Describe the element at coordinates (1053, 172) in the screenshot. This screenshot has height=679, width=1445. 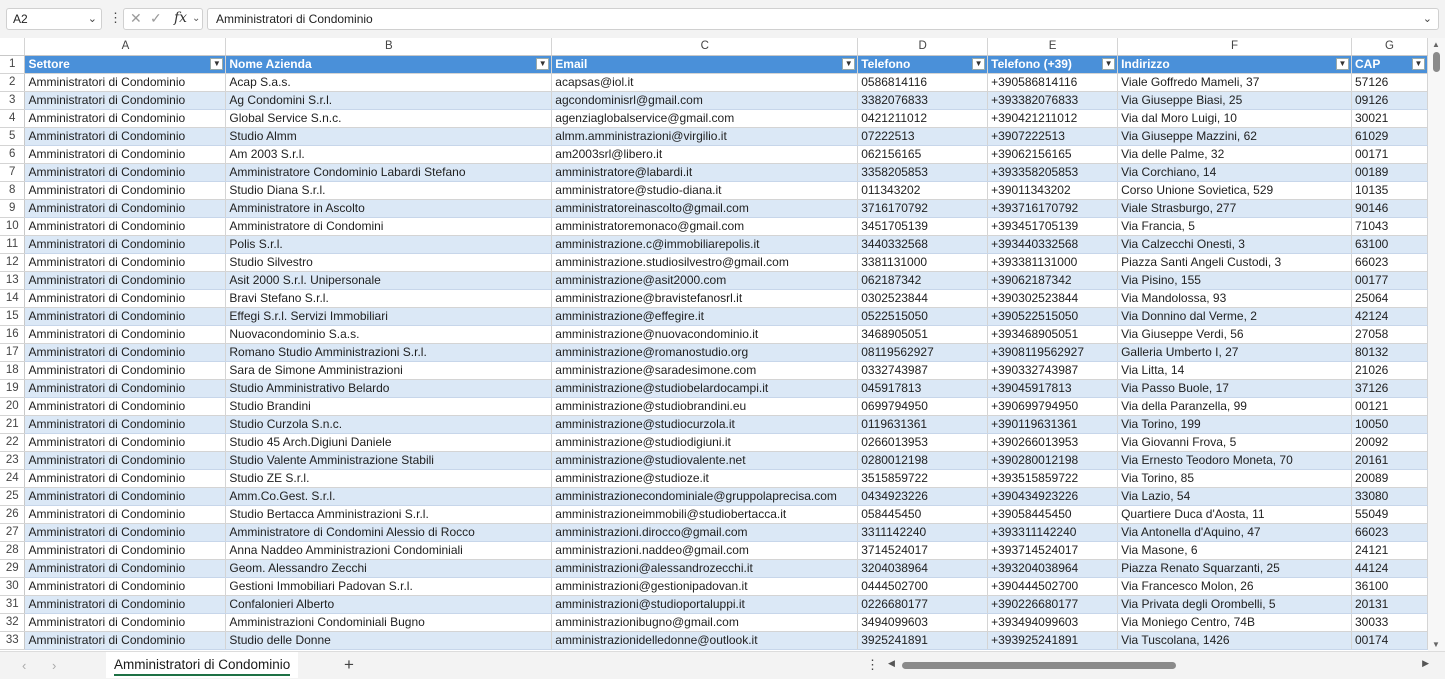
I see `cell-telefono-39: +393358205853` at that location.